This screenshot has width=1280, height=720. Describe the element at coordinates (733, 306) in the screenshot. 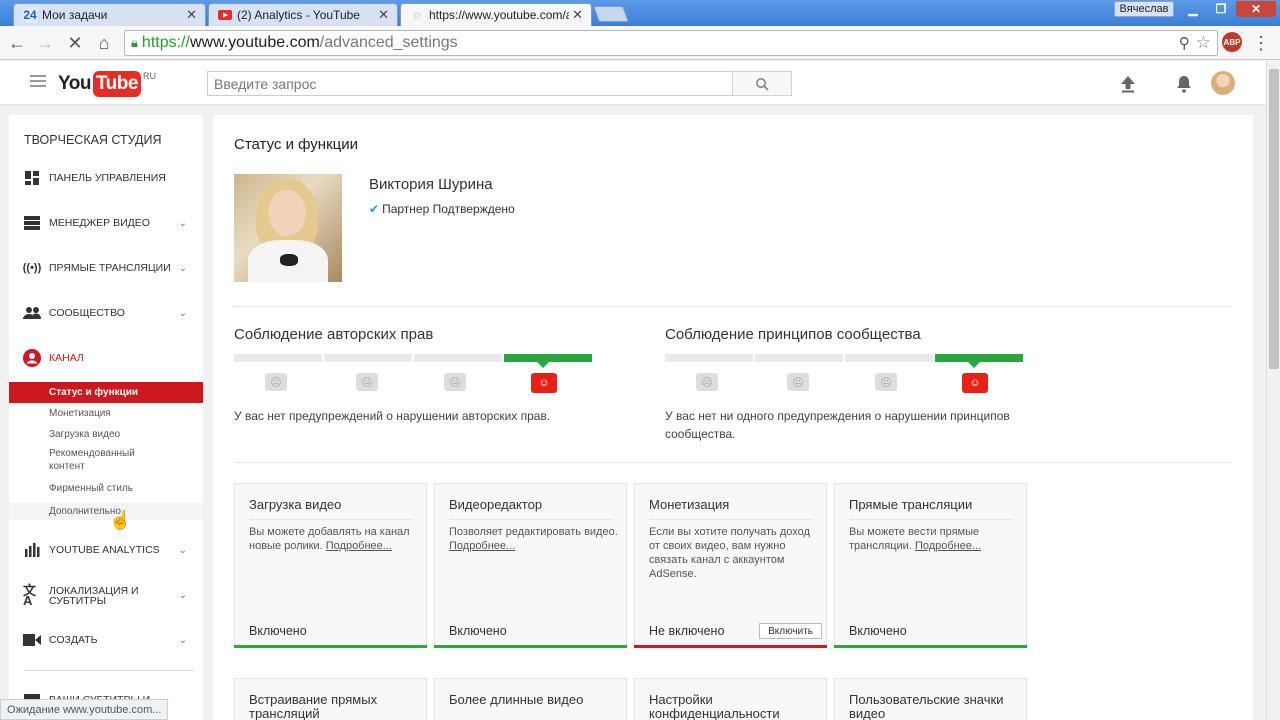

I see `divider` at that location.